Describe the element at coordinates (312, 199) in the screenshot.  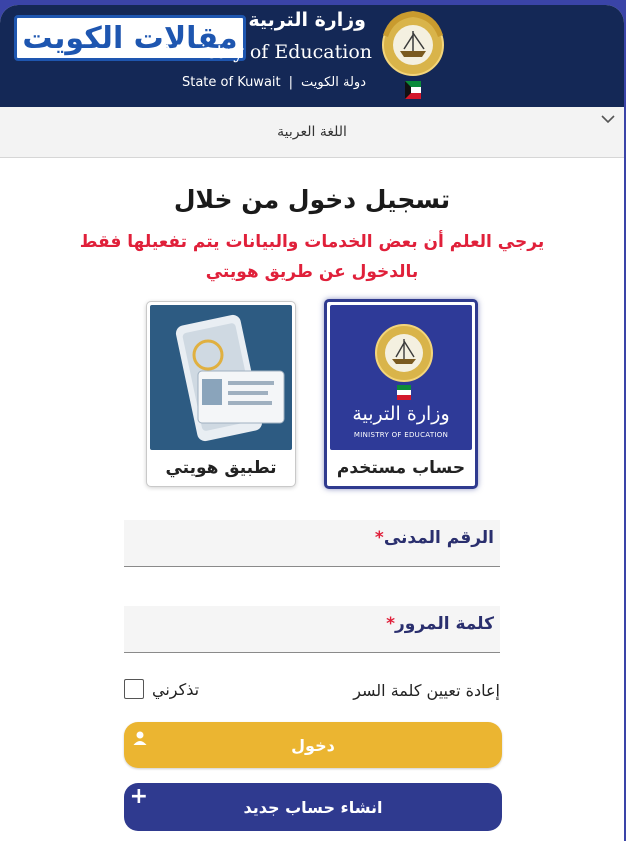
I see `page-title: تسجيل دخول من خلال` at that location.